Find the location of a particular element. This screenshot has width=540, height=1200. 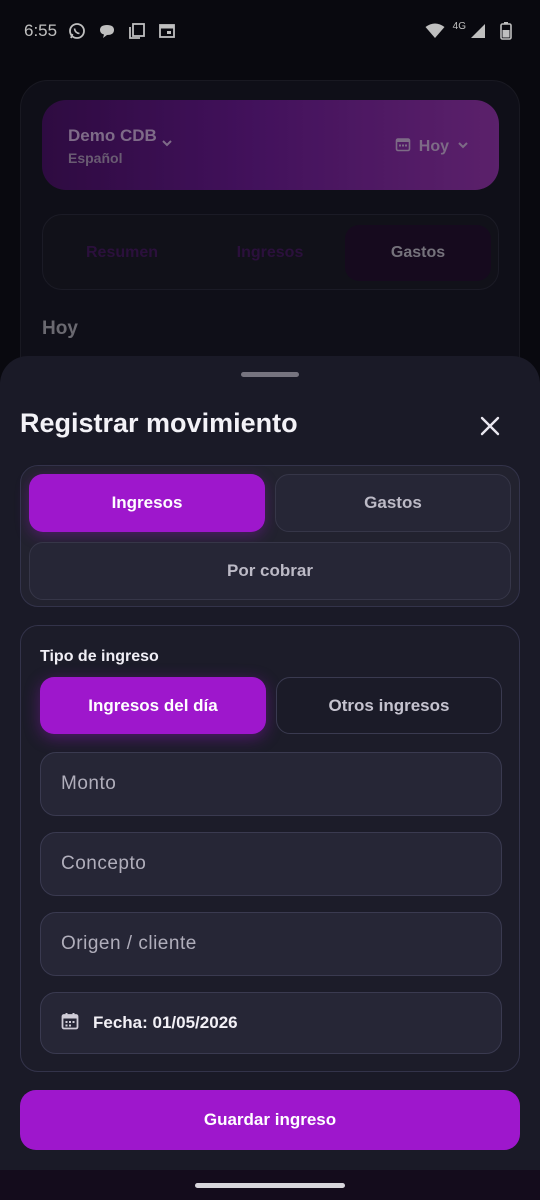

ingresos-del-dia-button: Ingresos del día is located at coordinates (153, 705).